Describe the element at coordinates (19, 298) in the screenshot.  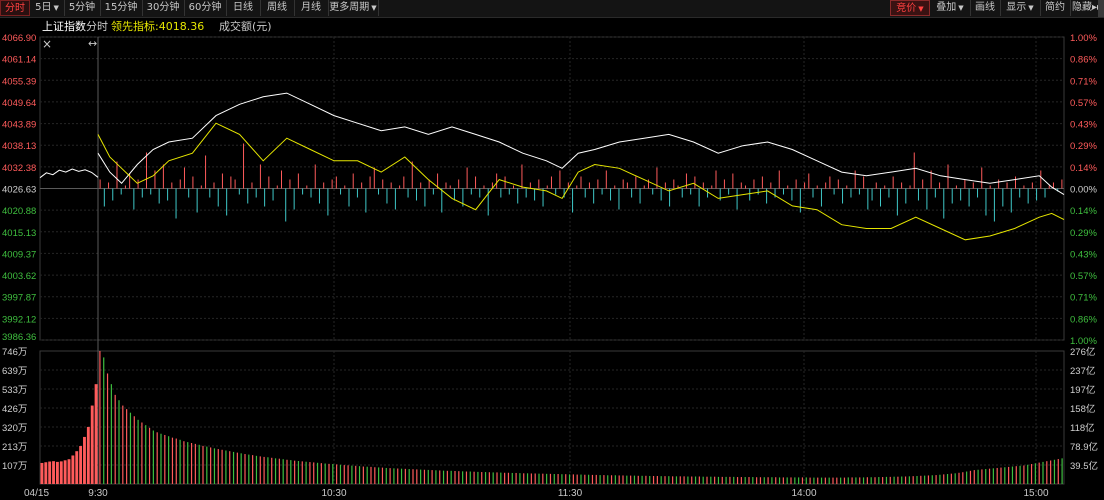
I see `price-axis-label: 3997.87` at that location.